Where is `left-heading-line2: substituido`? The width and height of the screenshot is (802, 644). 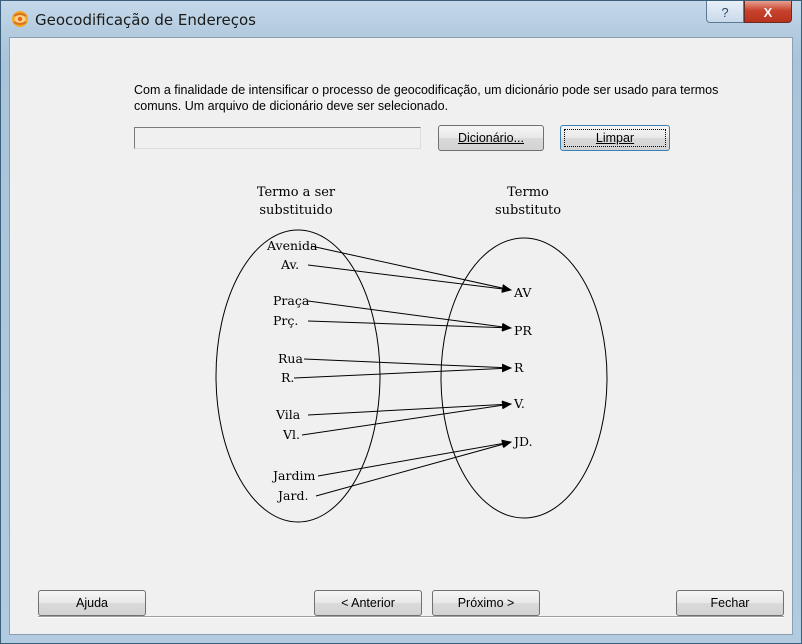
left-heading-line2: substituido is located at coordinates (295, 210).